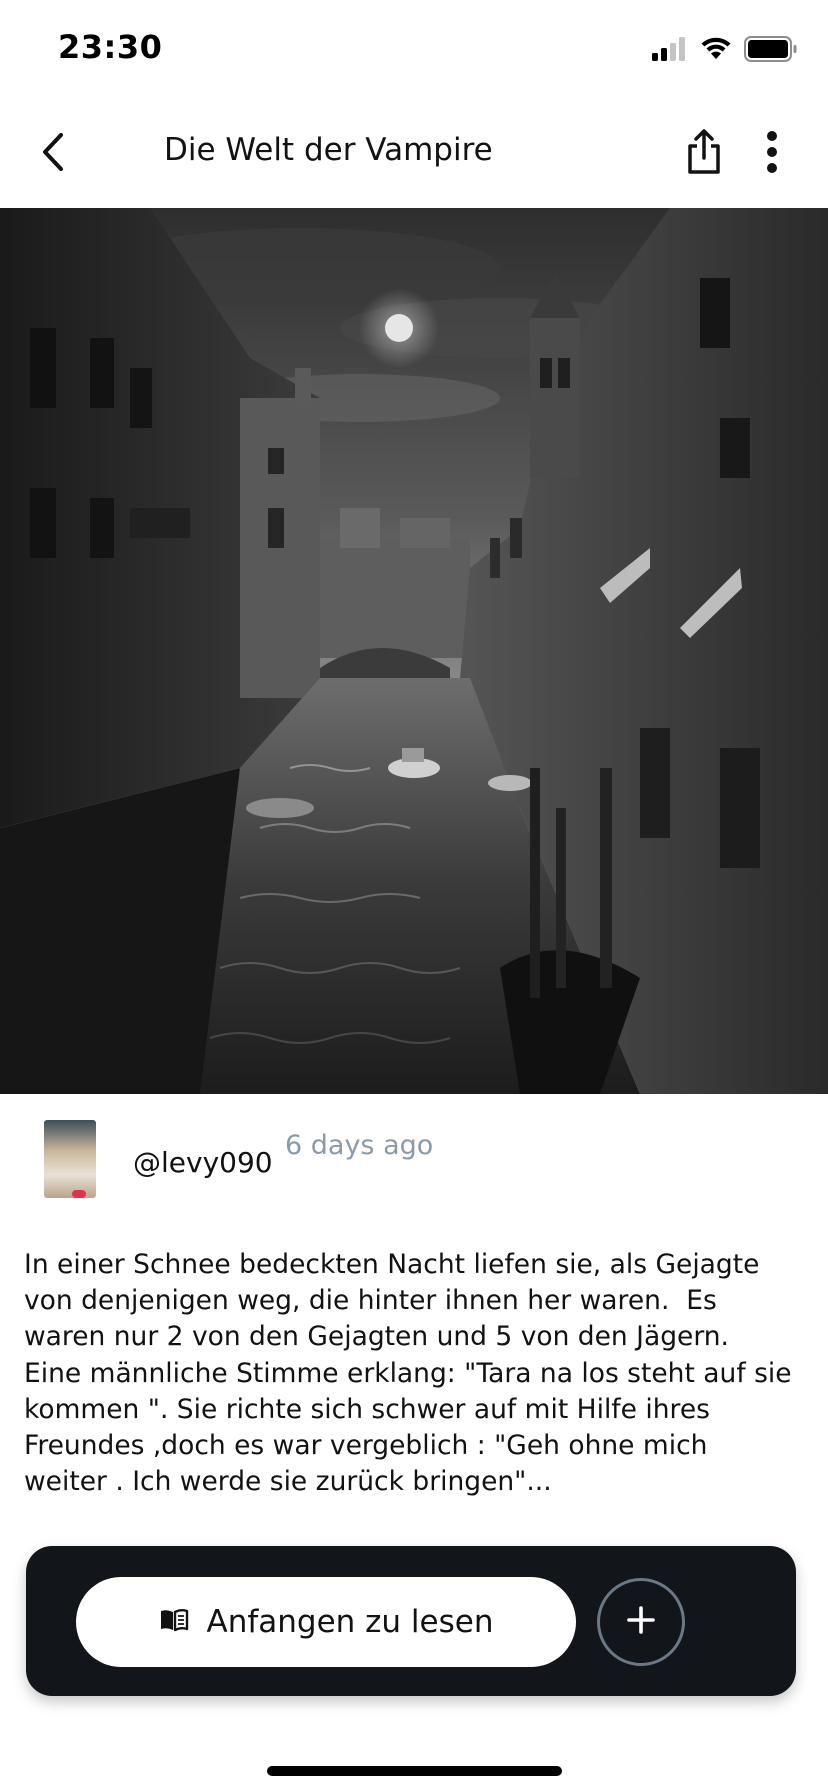 The height and width of the screenshot is (1792, 828). I want to click on back-icon, so click(54, 154).